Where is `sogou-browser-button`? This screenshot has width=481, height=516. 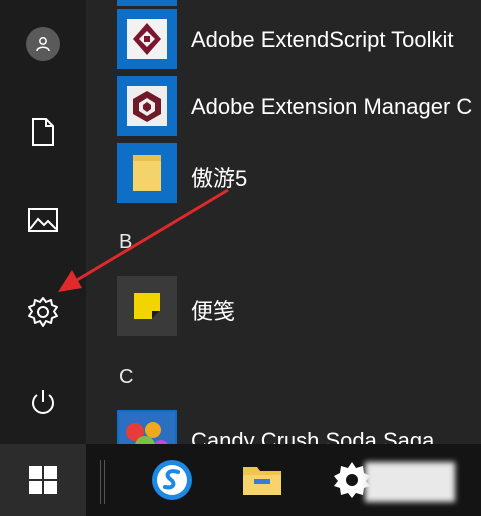
sogou-browser-button is located at coordinates (172, 480).